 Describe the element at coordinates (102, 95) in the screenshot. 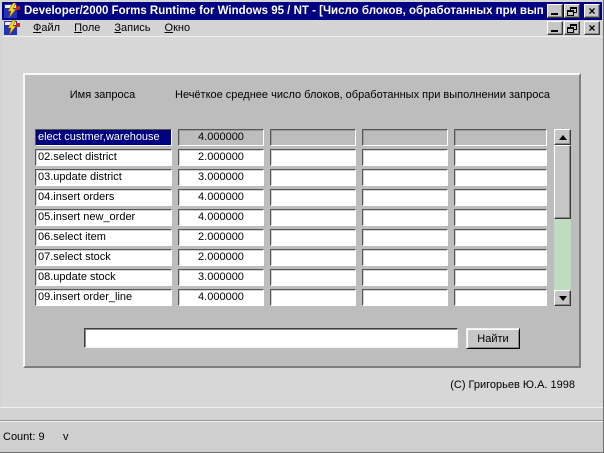

I see `query-name-header: Имя запроса` at that location.